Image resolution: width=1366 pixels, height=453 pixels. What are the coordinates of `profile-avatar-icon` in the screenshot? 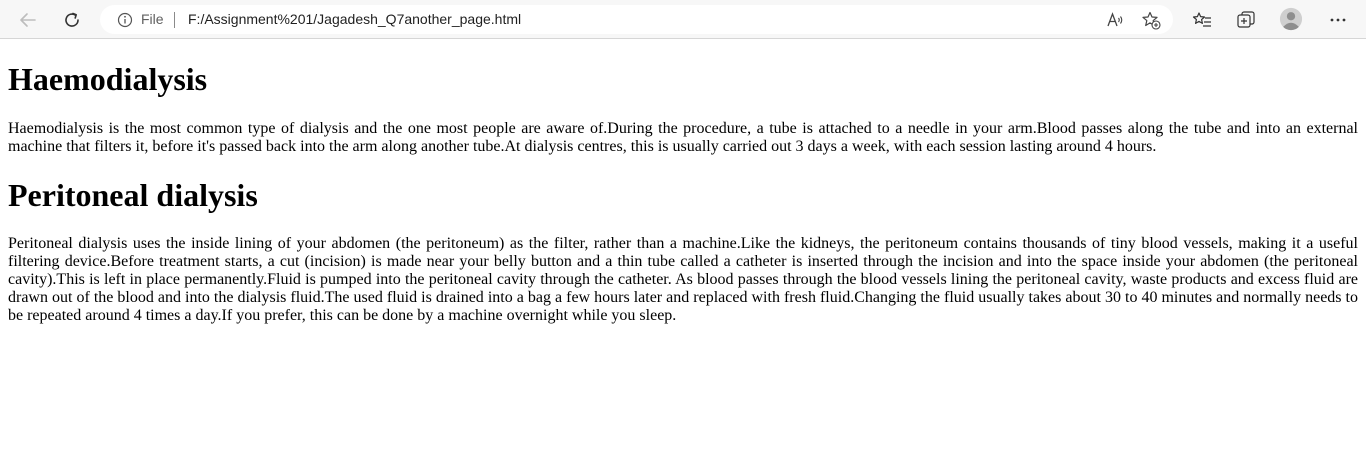 It's located at (1291, 19).